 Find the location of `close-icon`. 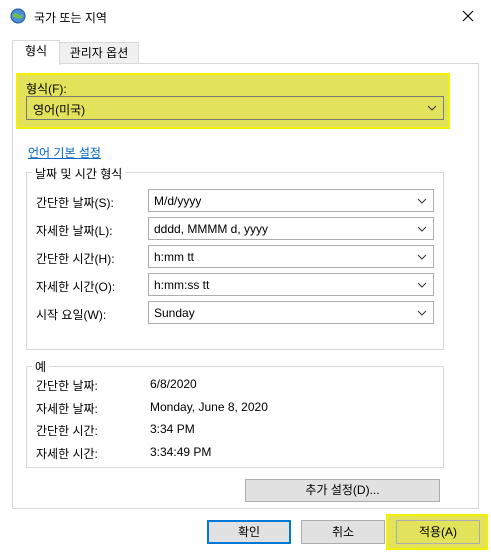

close-icon is located at coordinates (468, 16).